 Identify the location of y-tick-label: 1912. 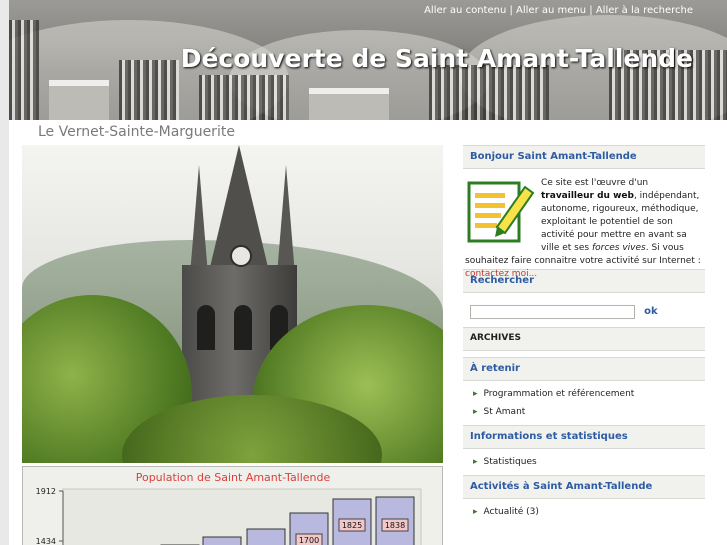
(46, 491).